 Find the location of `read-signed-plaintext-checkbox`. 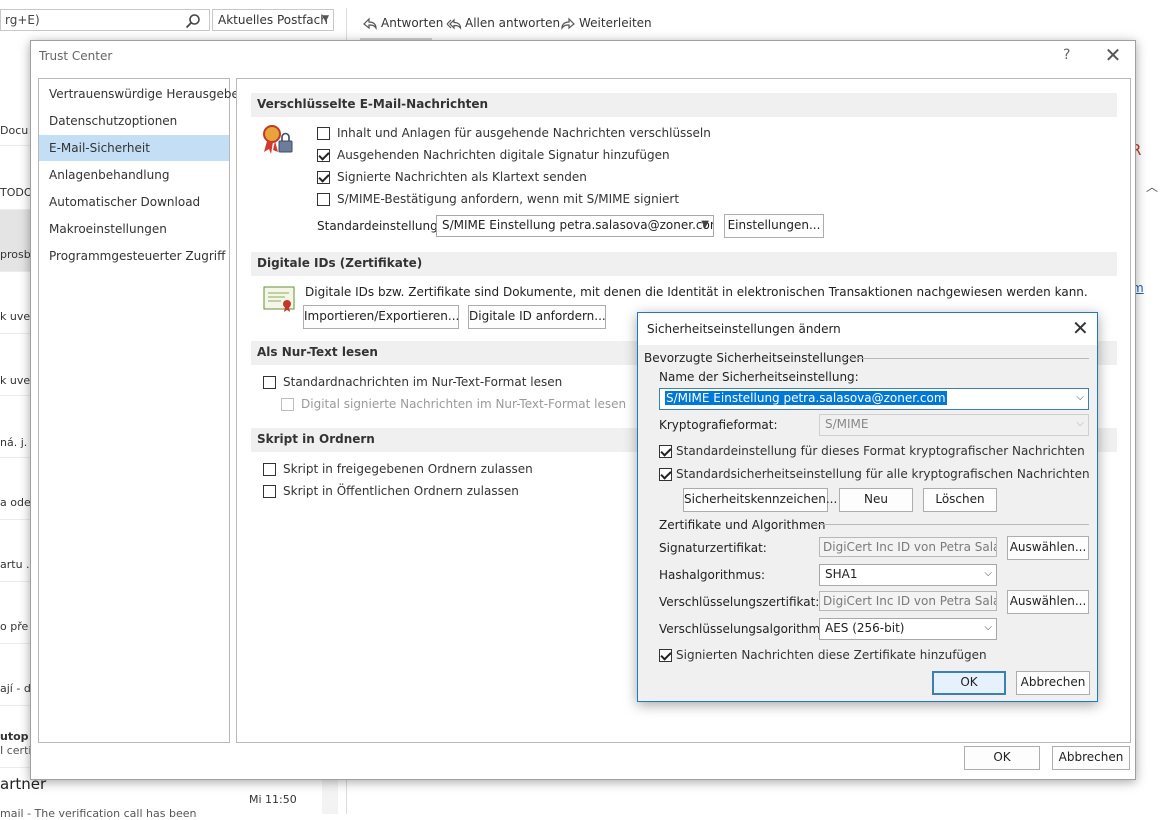

read-signed-plaintext-checkbox is located at coordinates (287, 404).